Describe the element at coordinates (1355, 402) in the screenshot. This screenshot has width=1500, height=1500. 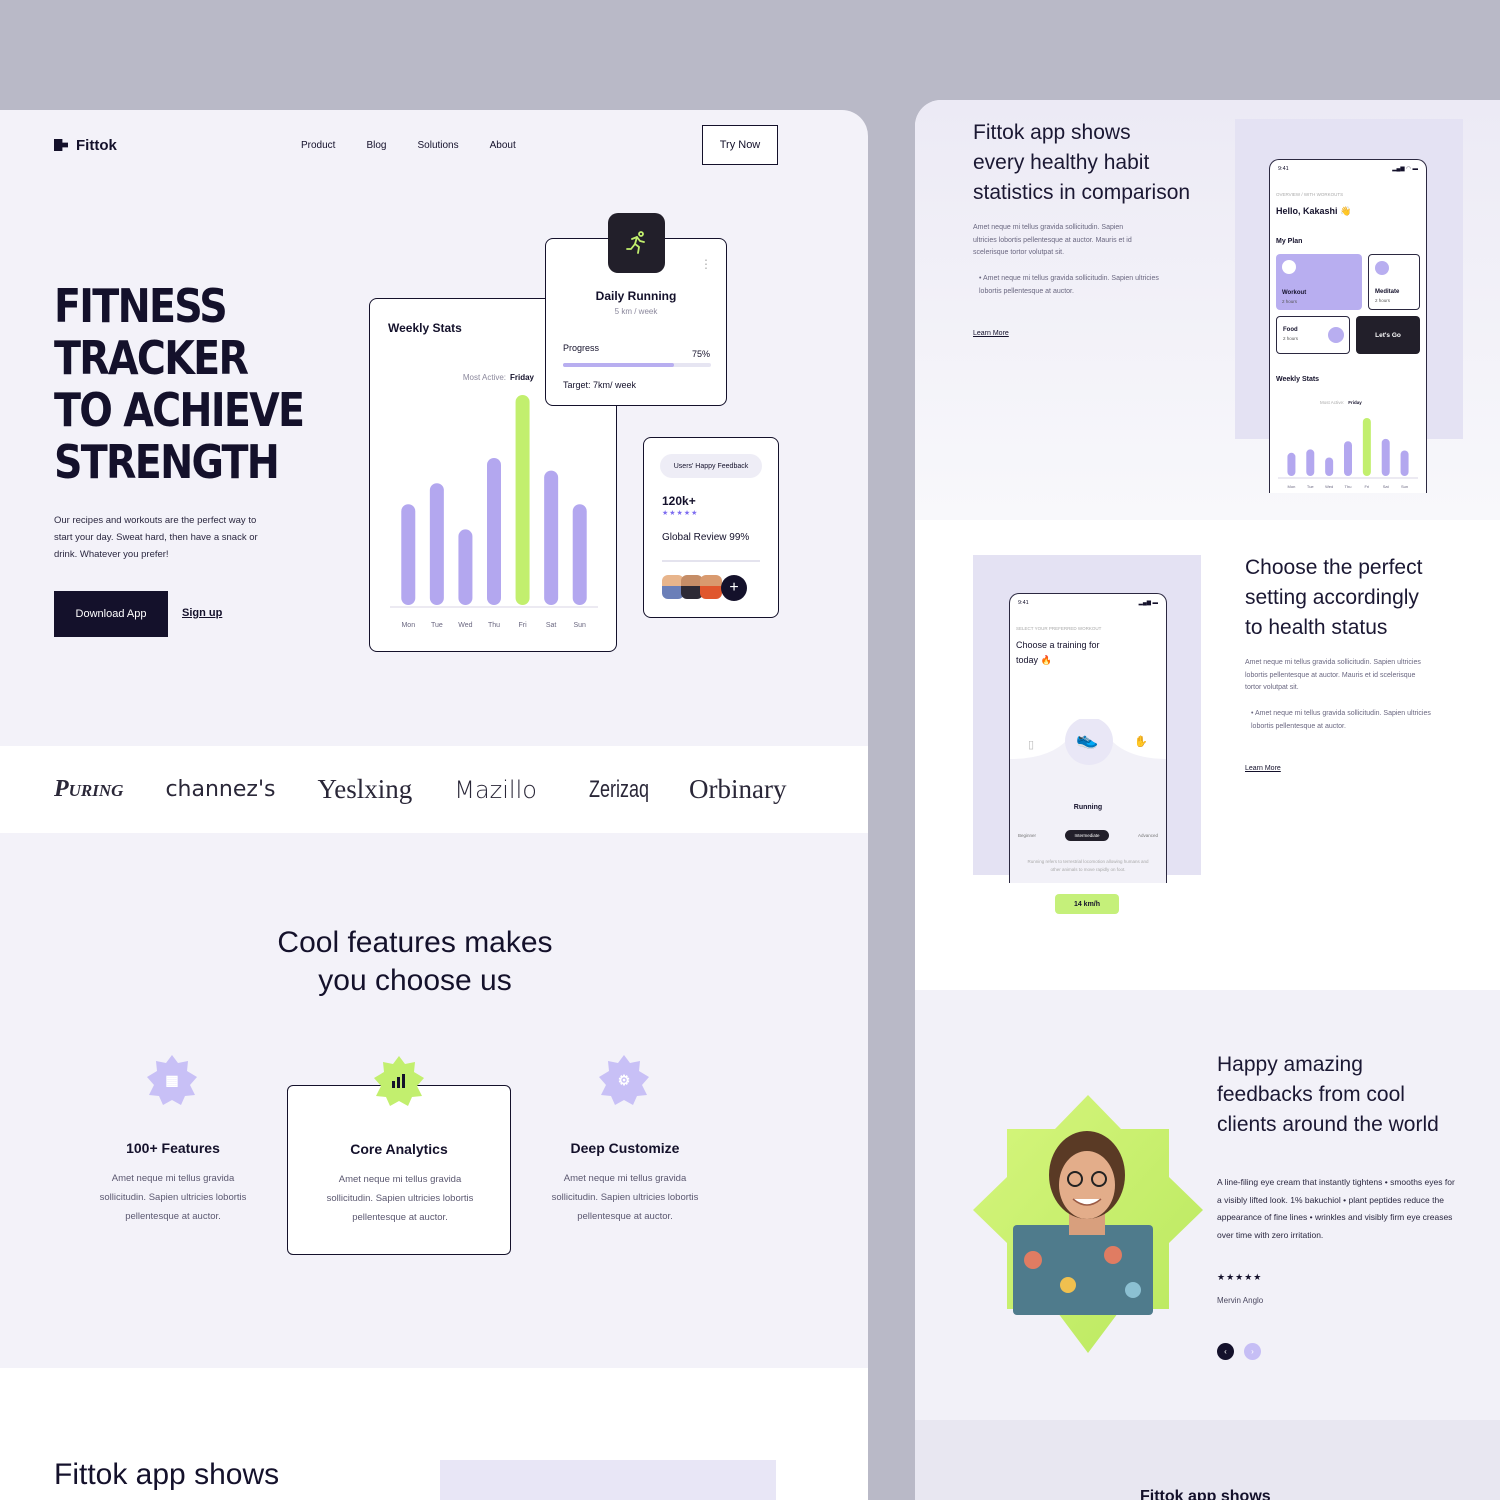
I see `phone-most-active-value: Friday` at that location.